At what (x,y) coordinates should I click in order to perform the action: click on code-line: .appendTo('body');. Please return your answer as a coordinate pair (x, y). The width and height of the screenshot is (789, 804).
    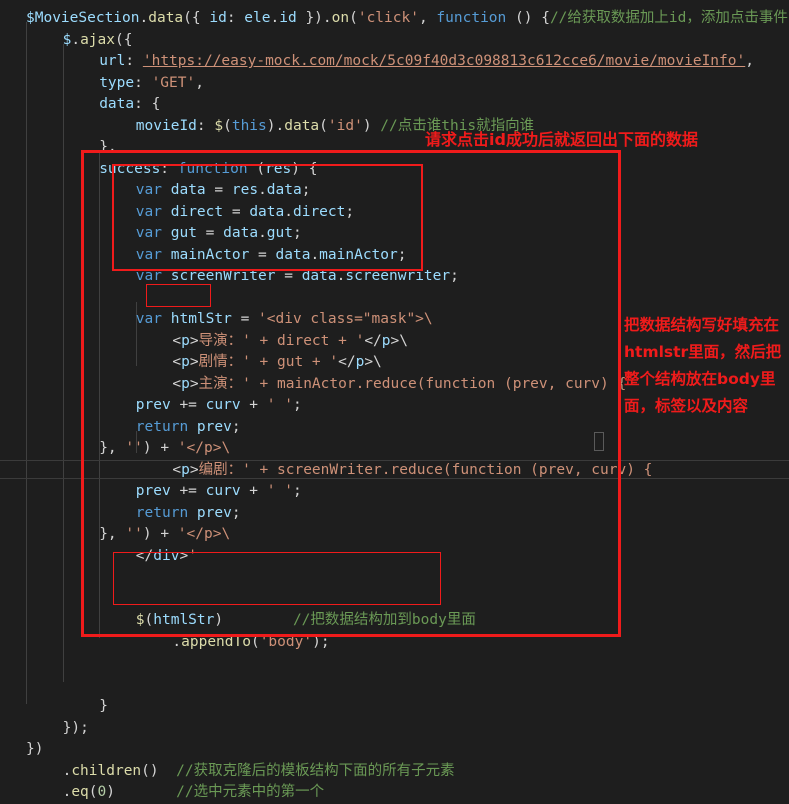
    Looking at the image, I should click on (394, 643).